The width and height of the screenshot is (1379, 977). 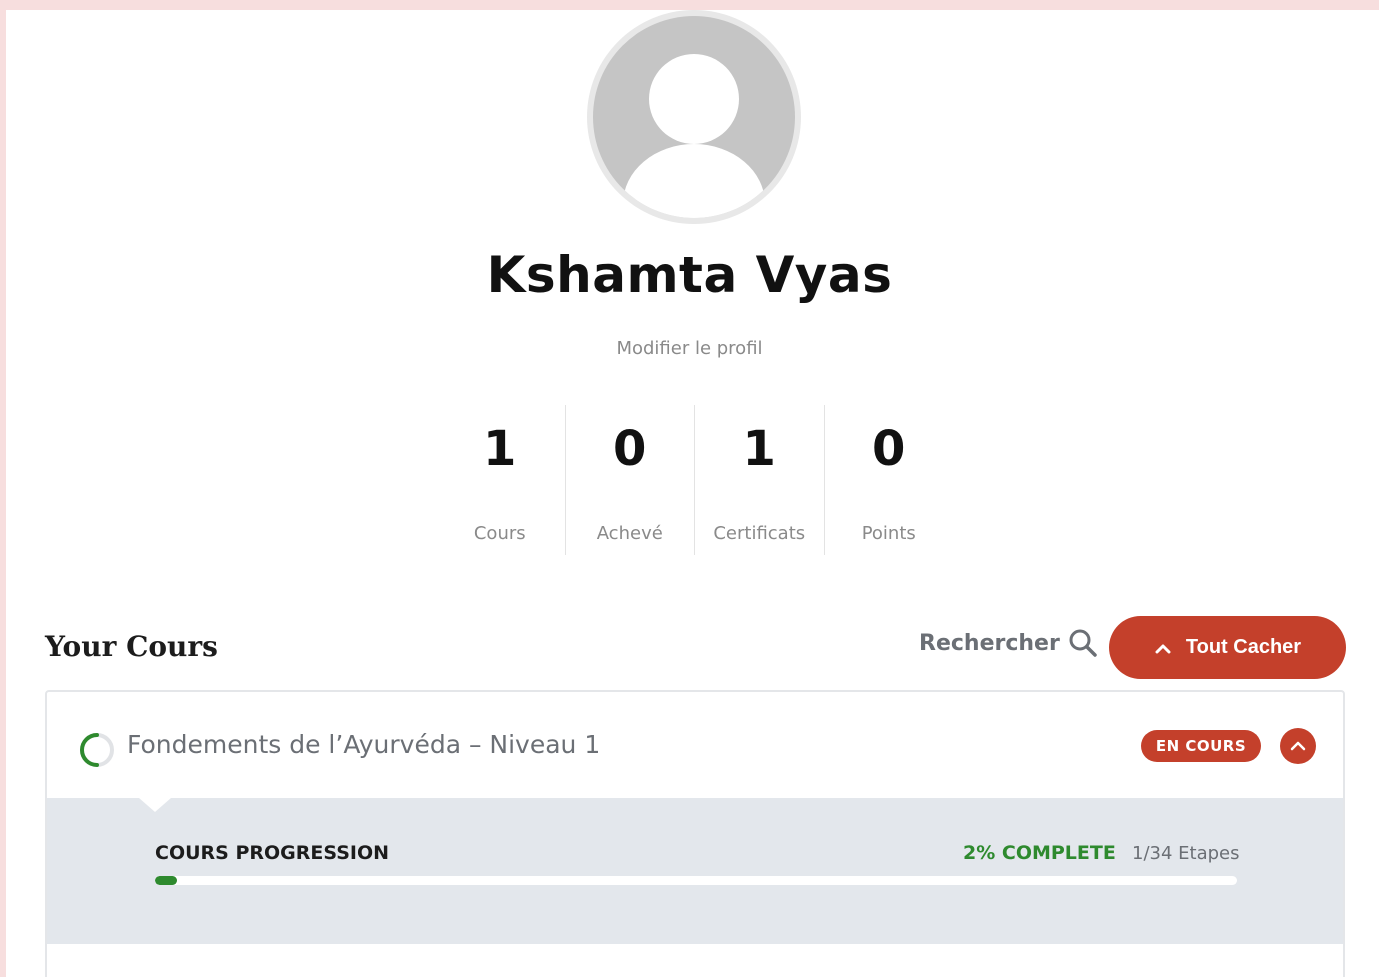 I want to click on avatar-placeholder-icon, so click(x=694, y=117).